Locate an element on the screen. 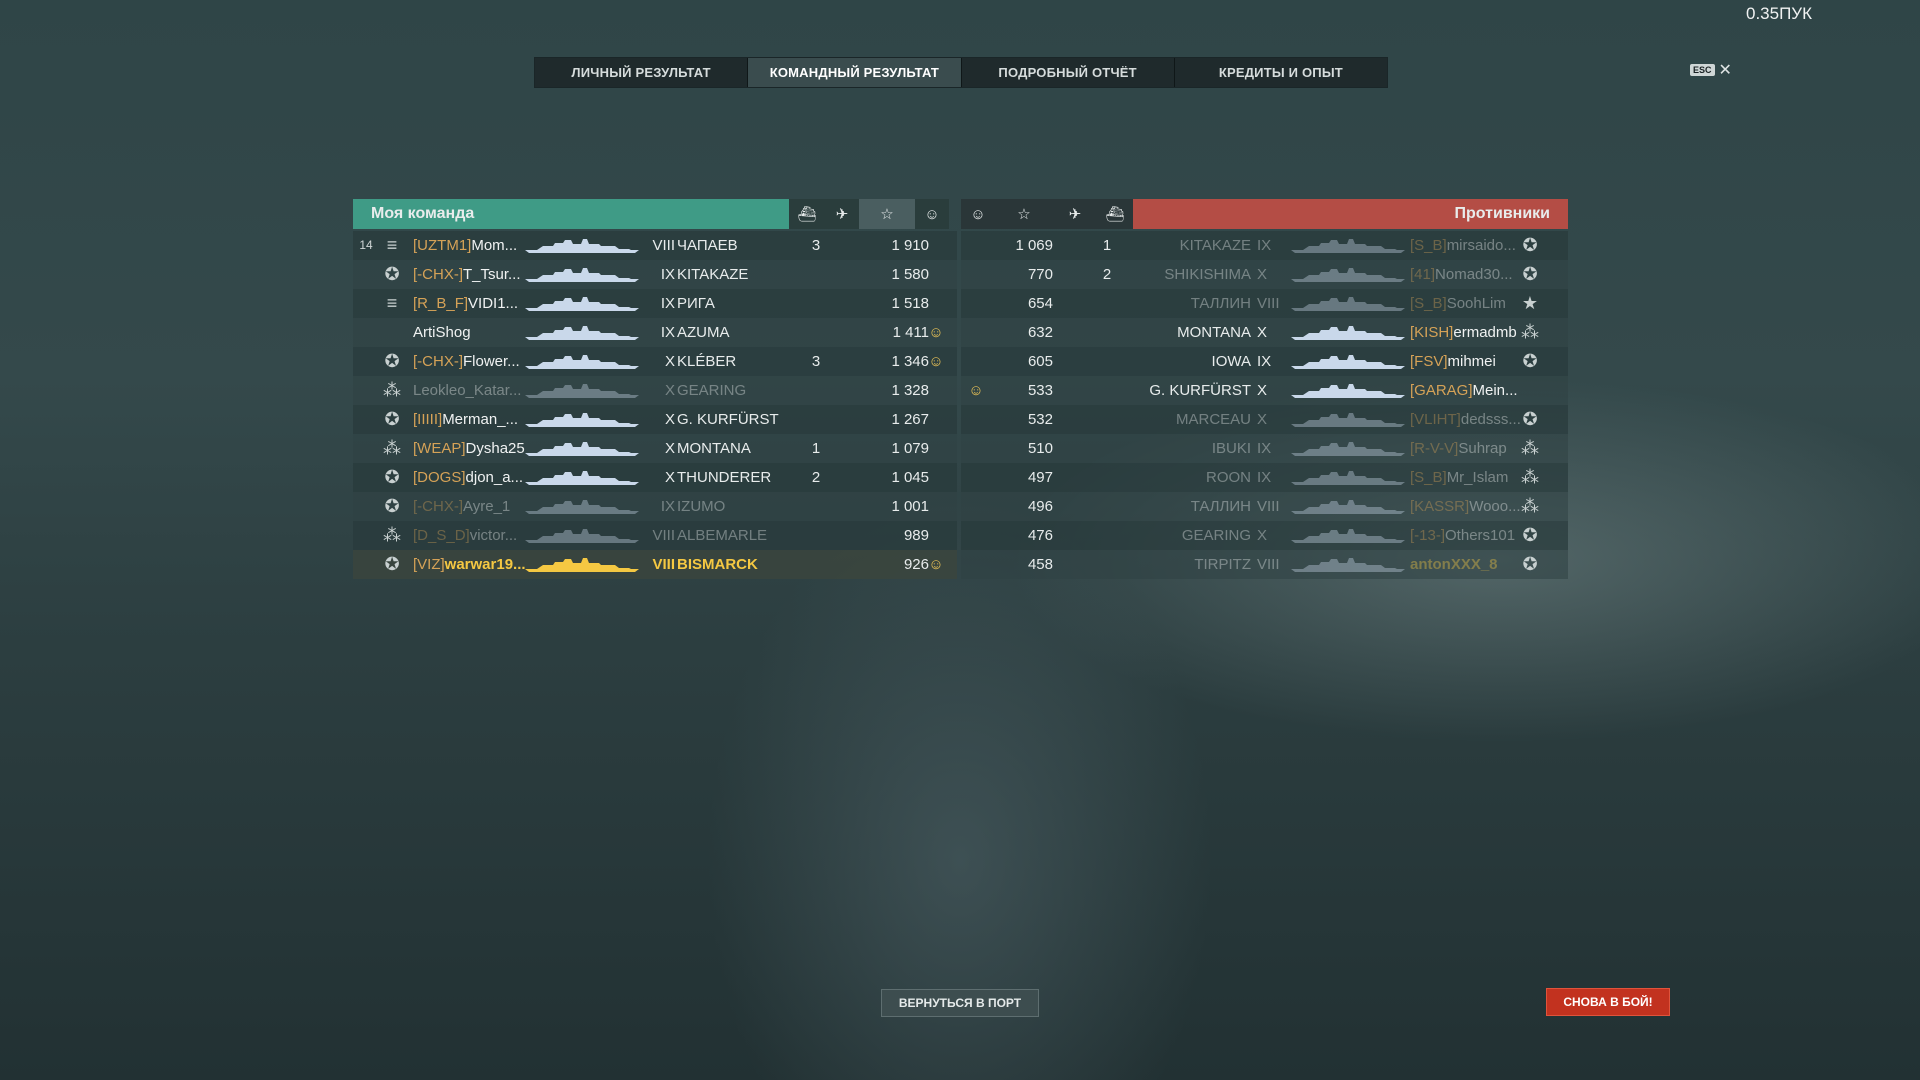 The width and height of the screenshot is (1920, 1080). my-team-player-row: ✪ [VIZ]warwar19... VIII BISMARCK 926 ☺ is located at coordinates (655, 564).